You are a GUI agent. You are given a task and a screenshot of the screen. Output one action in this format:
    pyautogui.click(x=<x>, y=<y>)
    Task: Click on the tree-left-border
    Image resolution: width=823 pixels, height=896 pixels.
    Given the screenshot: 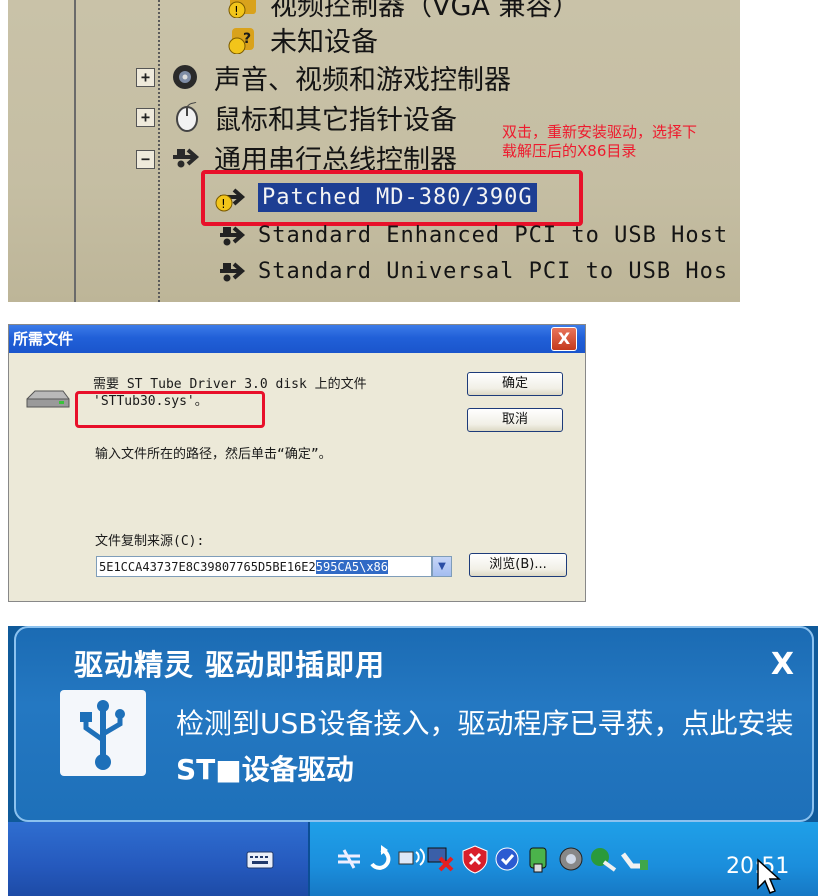 What is the action you would take?
    pyautogui.click(x=75, y=151)
    